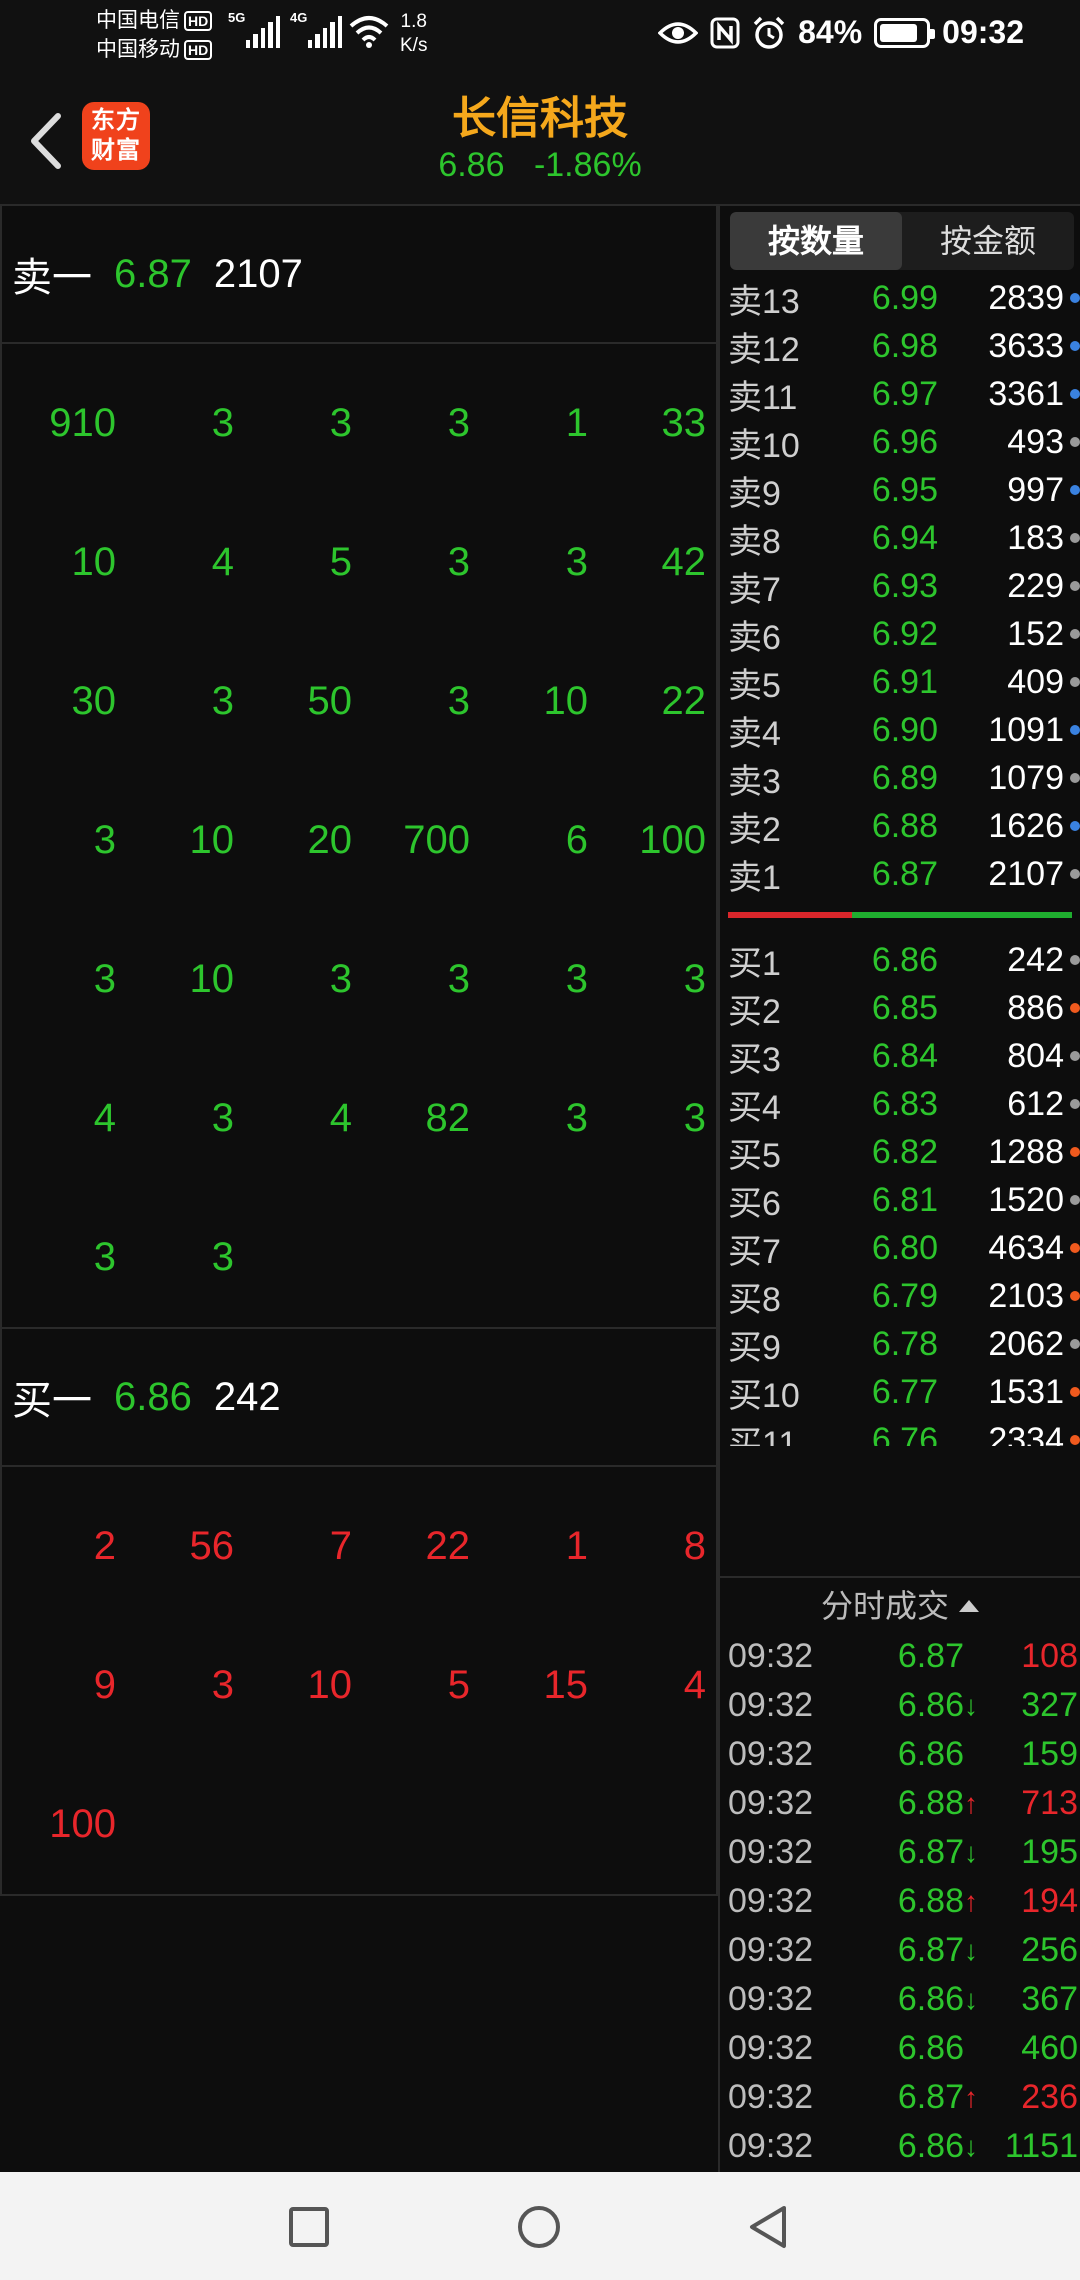  Describe the element at coordinates (930, 2146) in the screenshot. I see `trade-price: 6.86` at that location.